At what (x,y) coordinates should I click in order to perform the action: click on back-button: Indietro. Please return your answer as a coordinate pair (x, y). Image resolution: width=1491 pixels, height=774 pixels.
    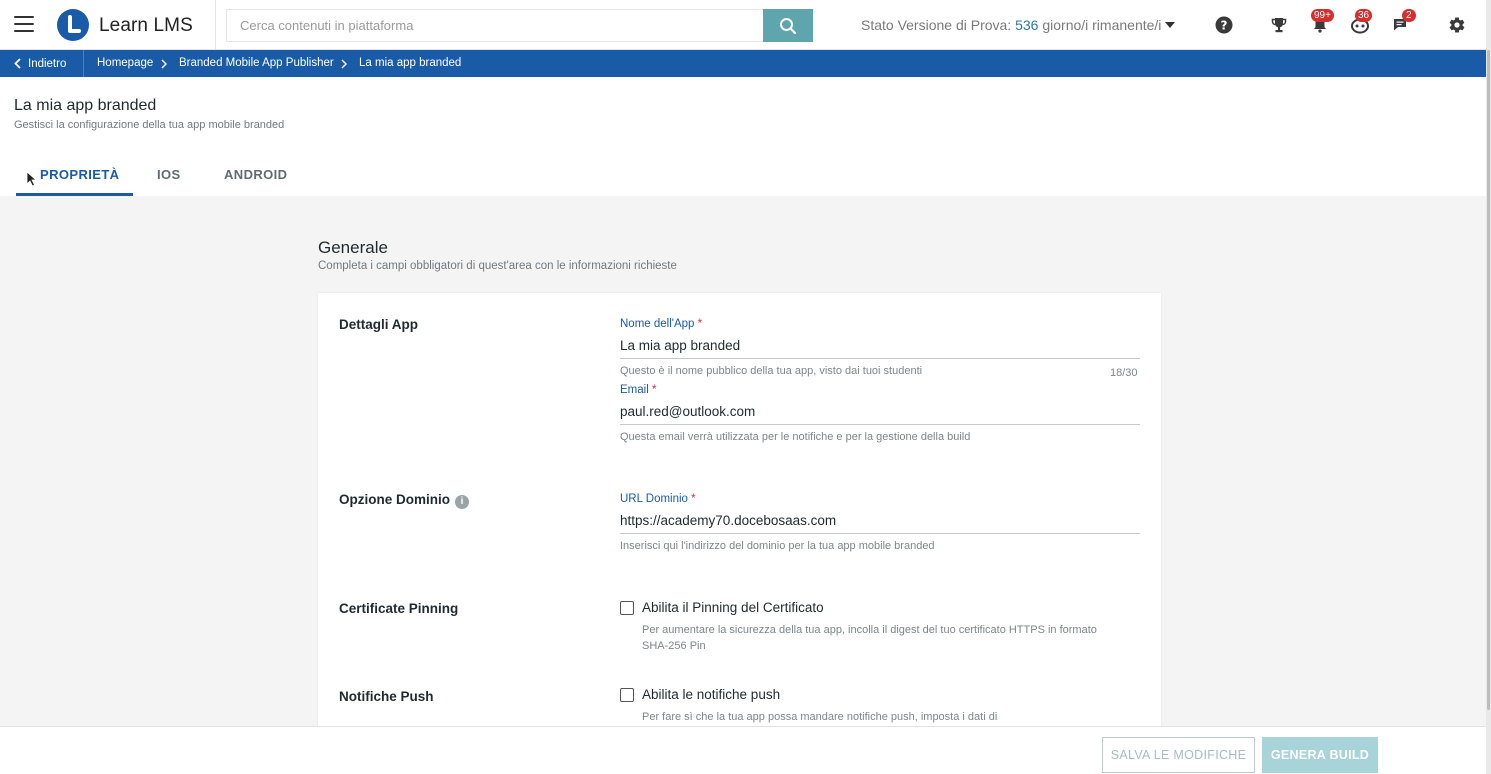
    Looking at the image, I should click on (42, 63).